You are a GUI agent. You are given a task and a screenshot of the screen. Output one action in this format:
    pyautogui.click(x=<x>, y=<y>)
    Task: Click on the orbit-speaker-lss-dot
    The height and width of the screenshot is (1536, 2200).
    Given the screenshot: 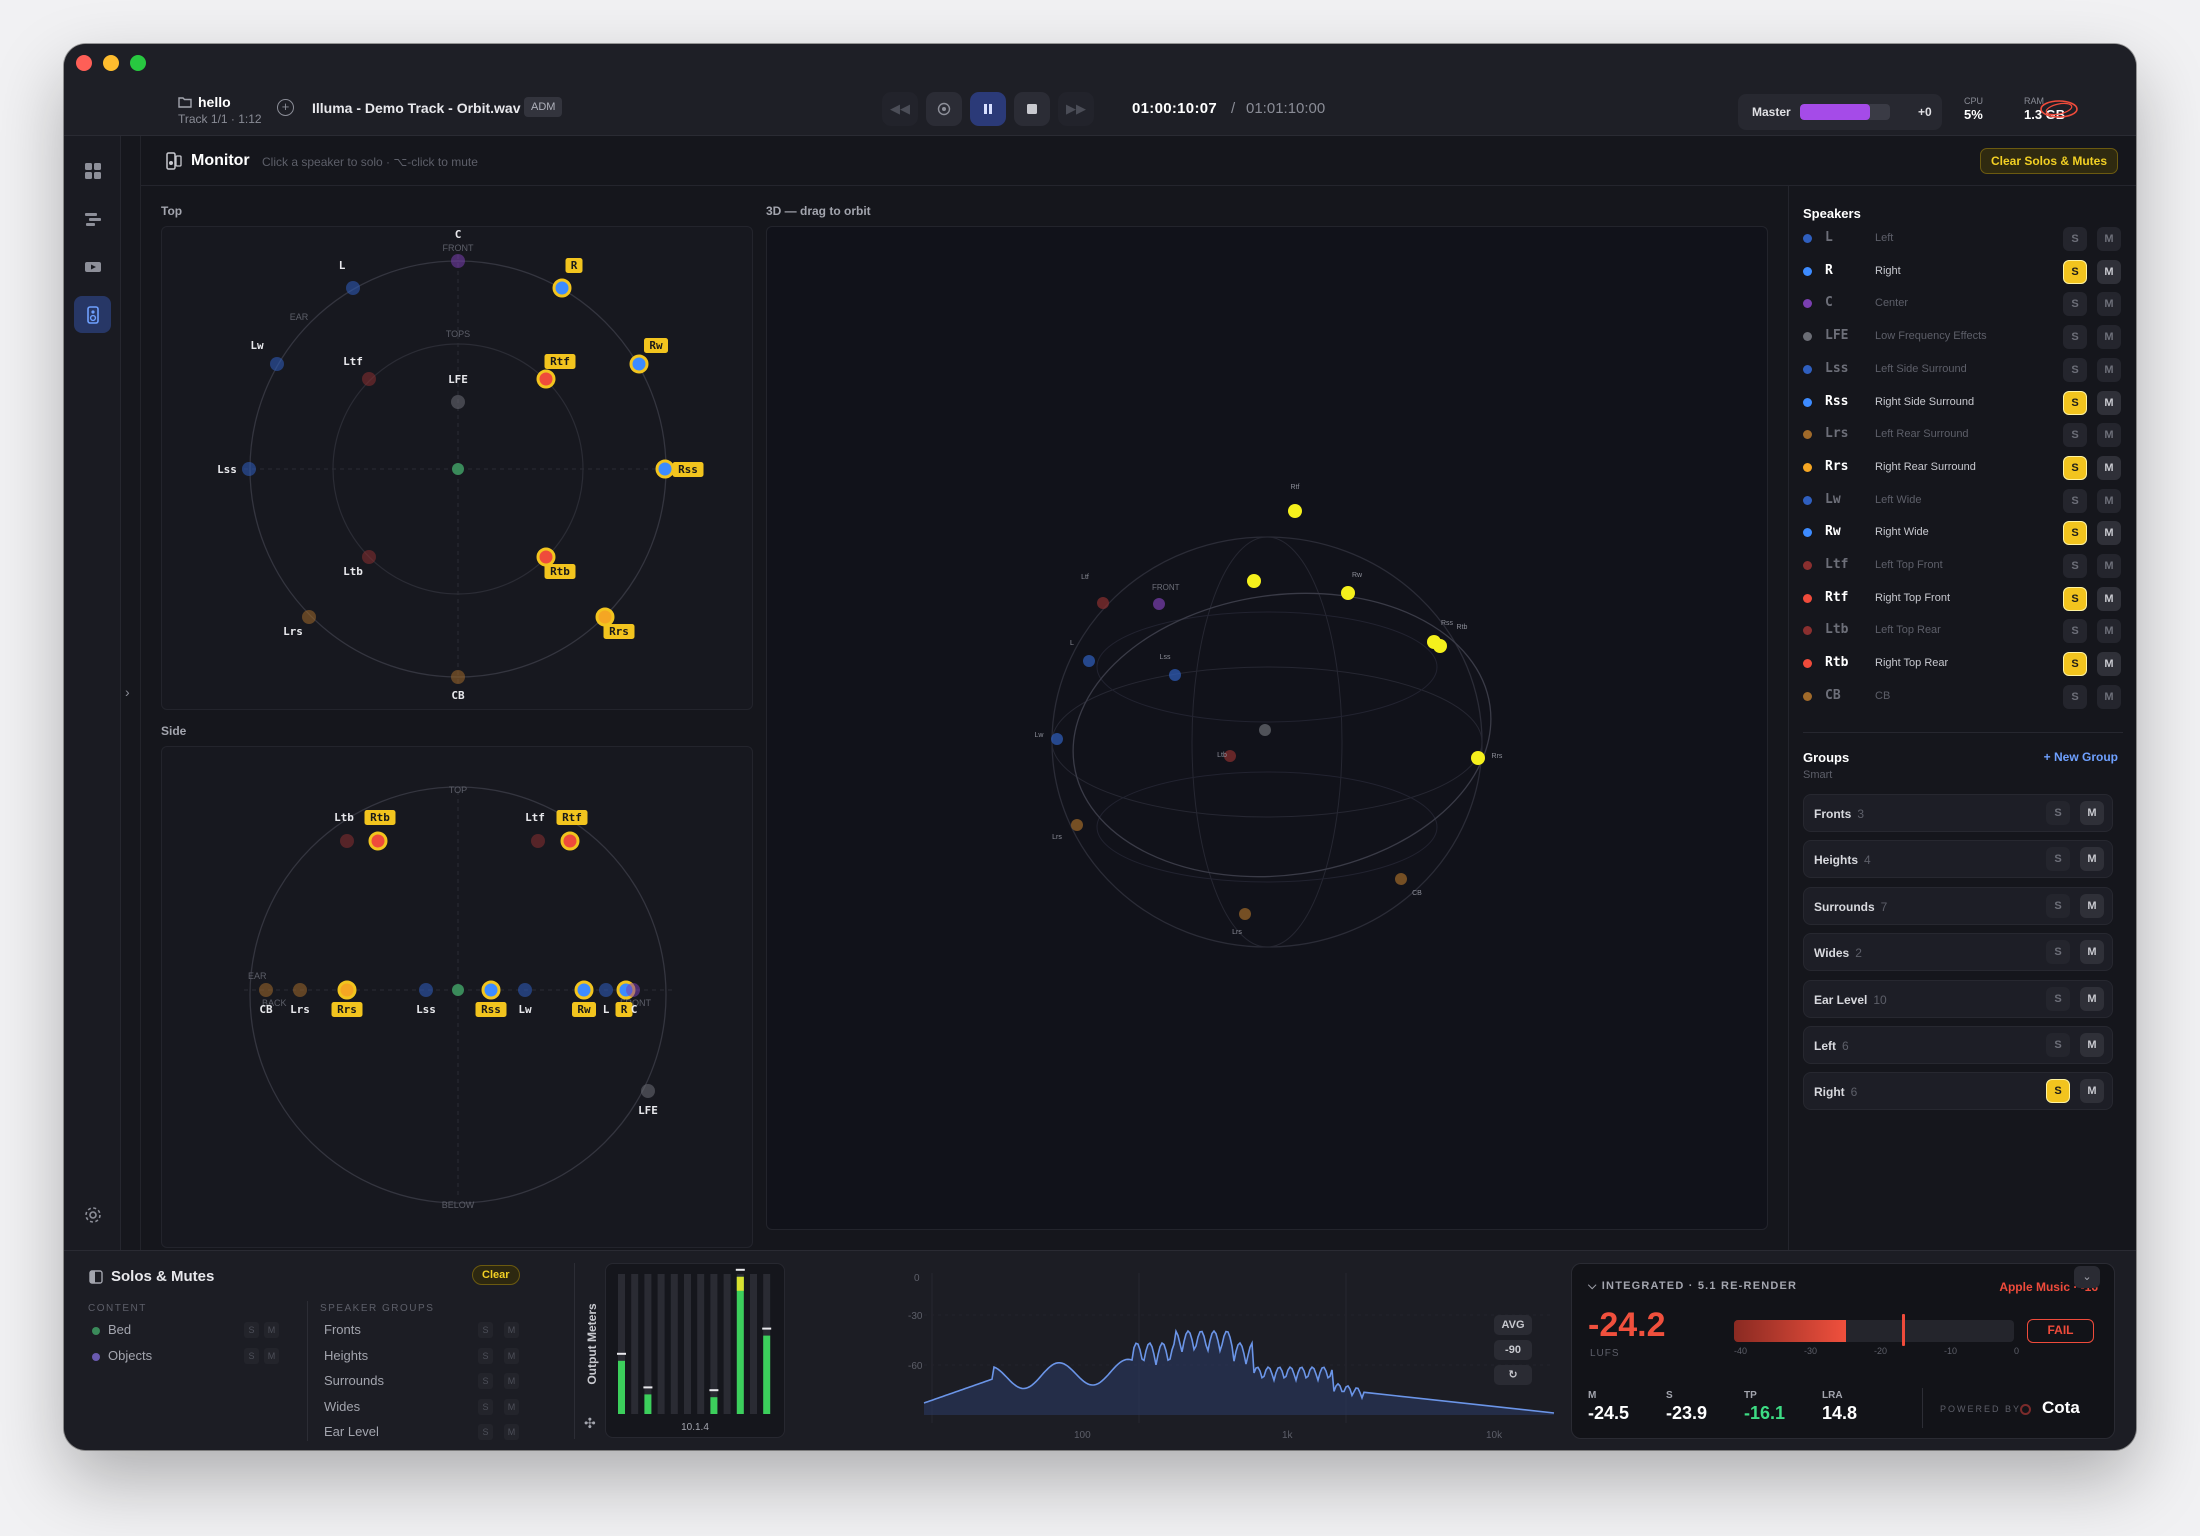 What is the action you would take?
    pyautogui.click(x=1175, y=675)
    